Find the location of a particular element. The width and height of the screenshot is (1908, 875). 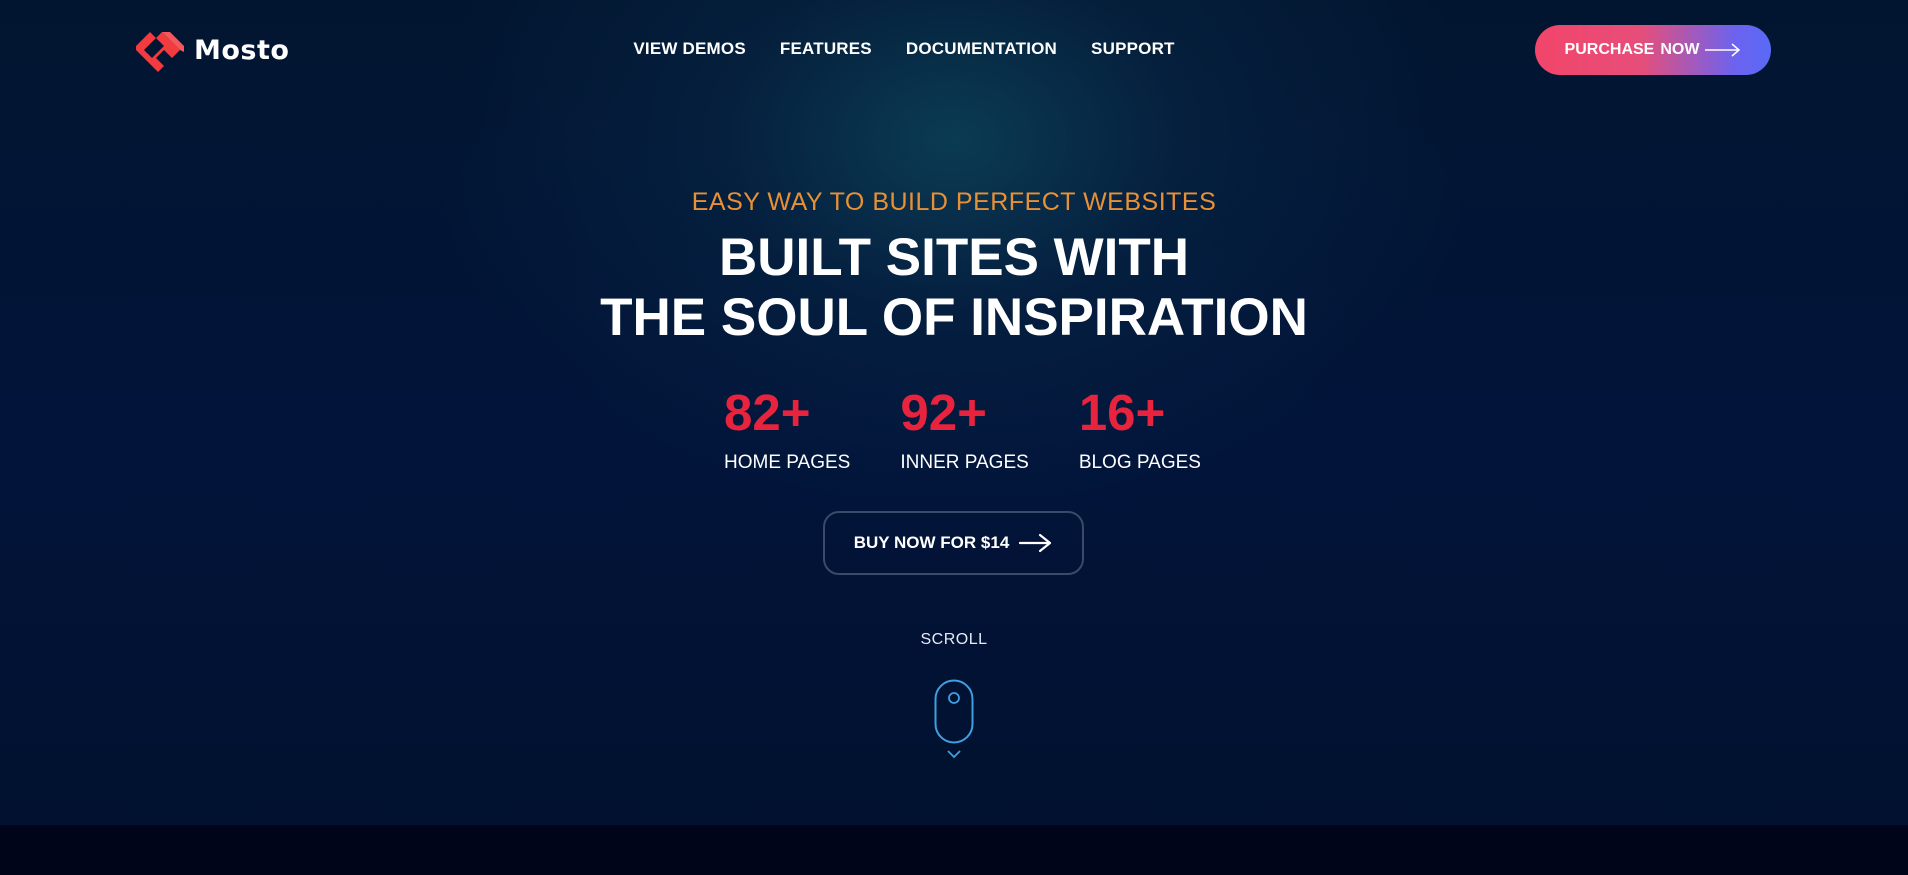

chevron-down-icon is located at coordinates (954, 754).